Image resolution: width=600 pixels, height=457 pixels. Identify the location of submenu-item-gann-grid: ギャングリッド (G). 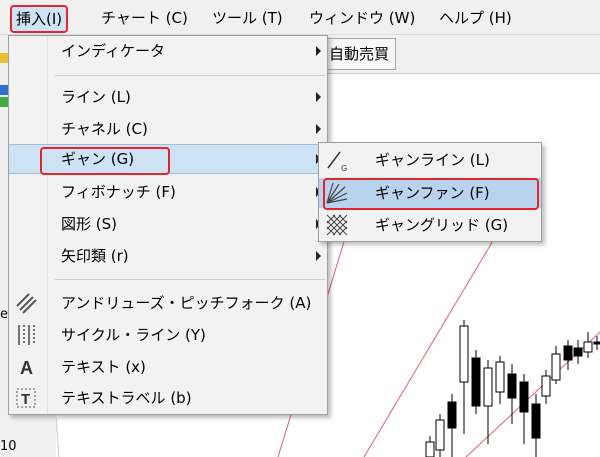
(430, 225).